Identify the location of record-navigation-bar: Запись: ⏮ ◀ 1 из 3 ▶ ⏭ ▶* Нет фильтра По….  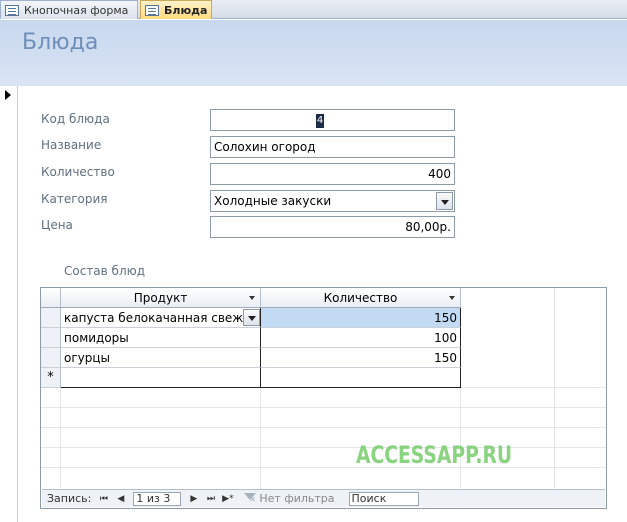
(323, 498).